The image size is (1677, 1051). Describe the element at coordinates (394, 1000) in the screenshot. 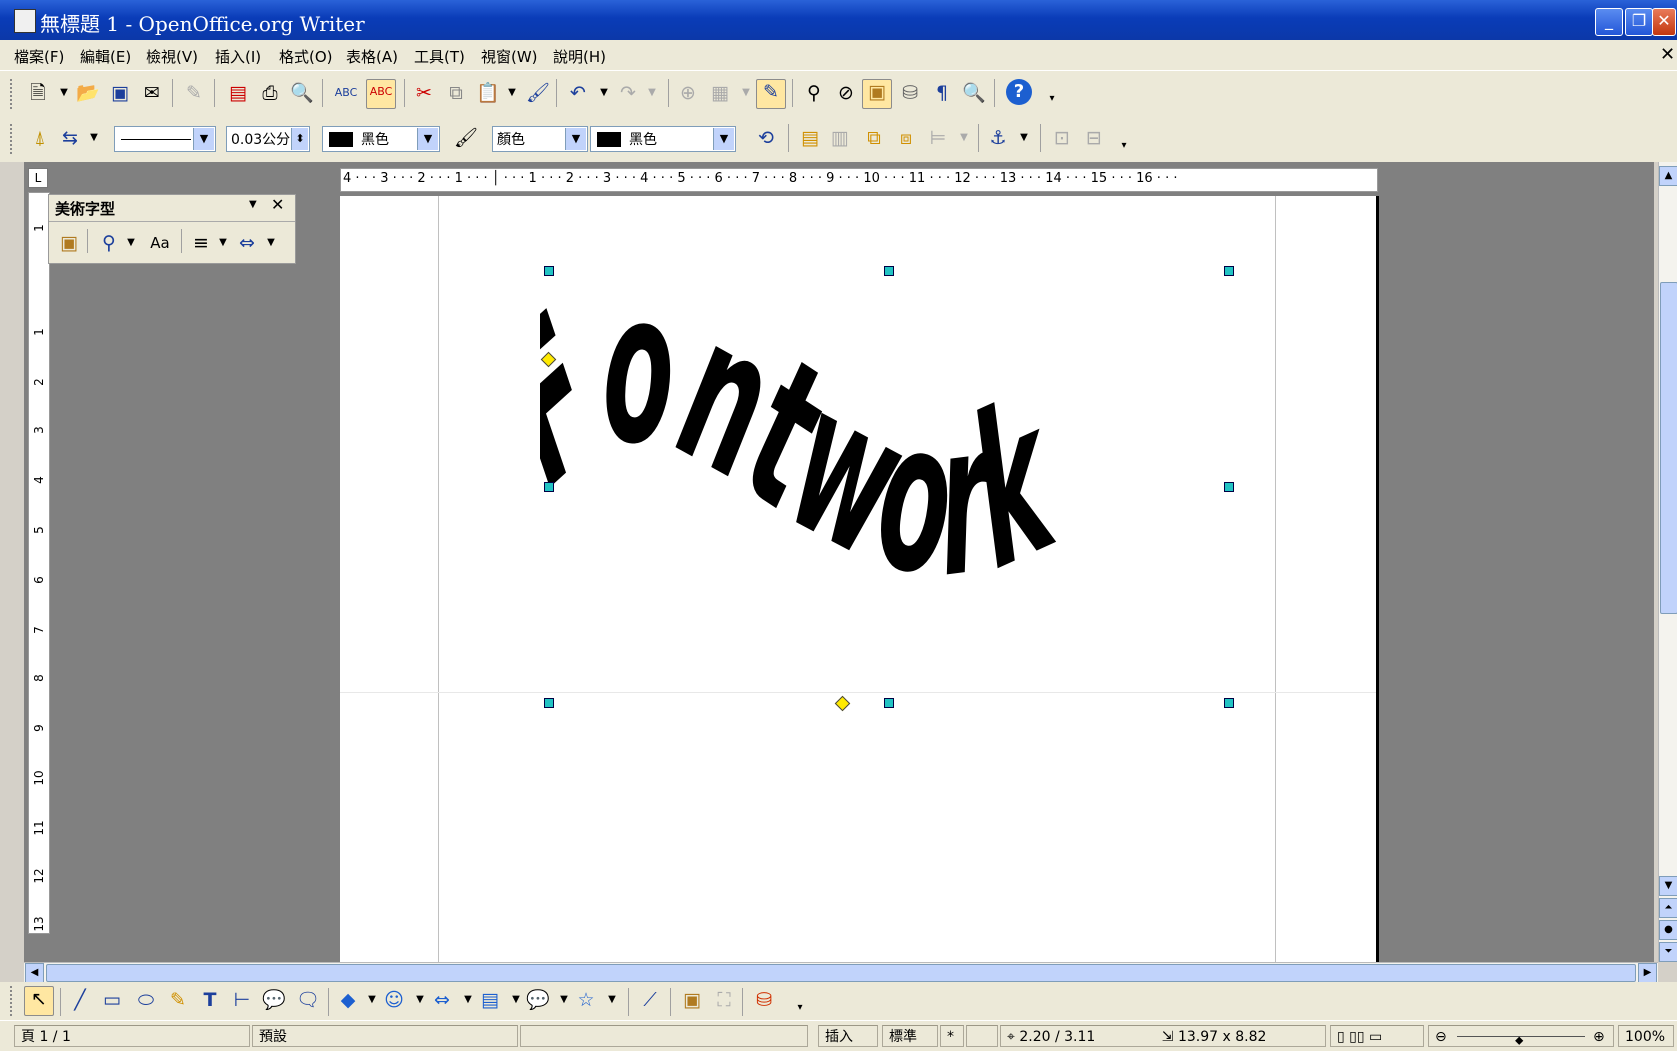

I see `symbol-shapes-icon: ☺` at that location.